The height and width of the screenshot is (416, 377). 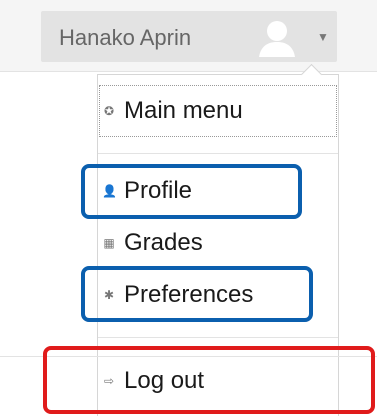 I want to click on menu-item-label: Main menu, so click(x=183, y=110).